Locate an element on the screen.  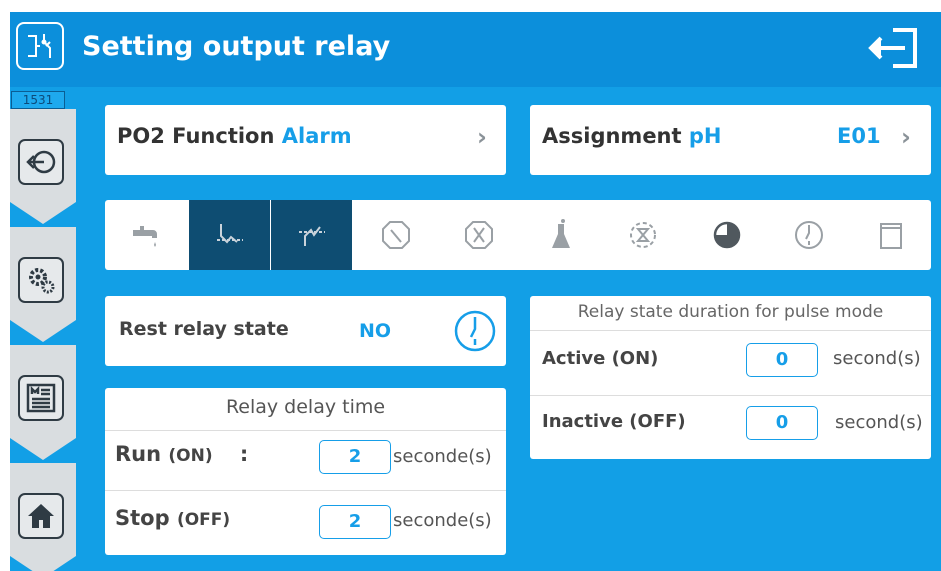
flask-icon is located at coordinates (560, 235).